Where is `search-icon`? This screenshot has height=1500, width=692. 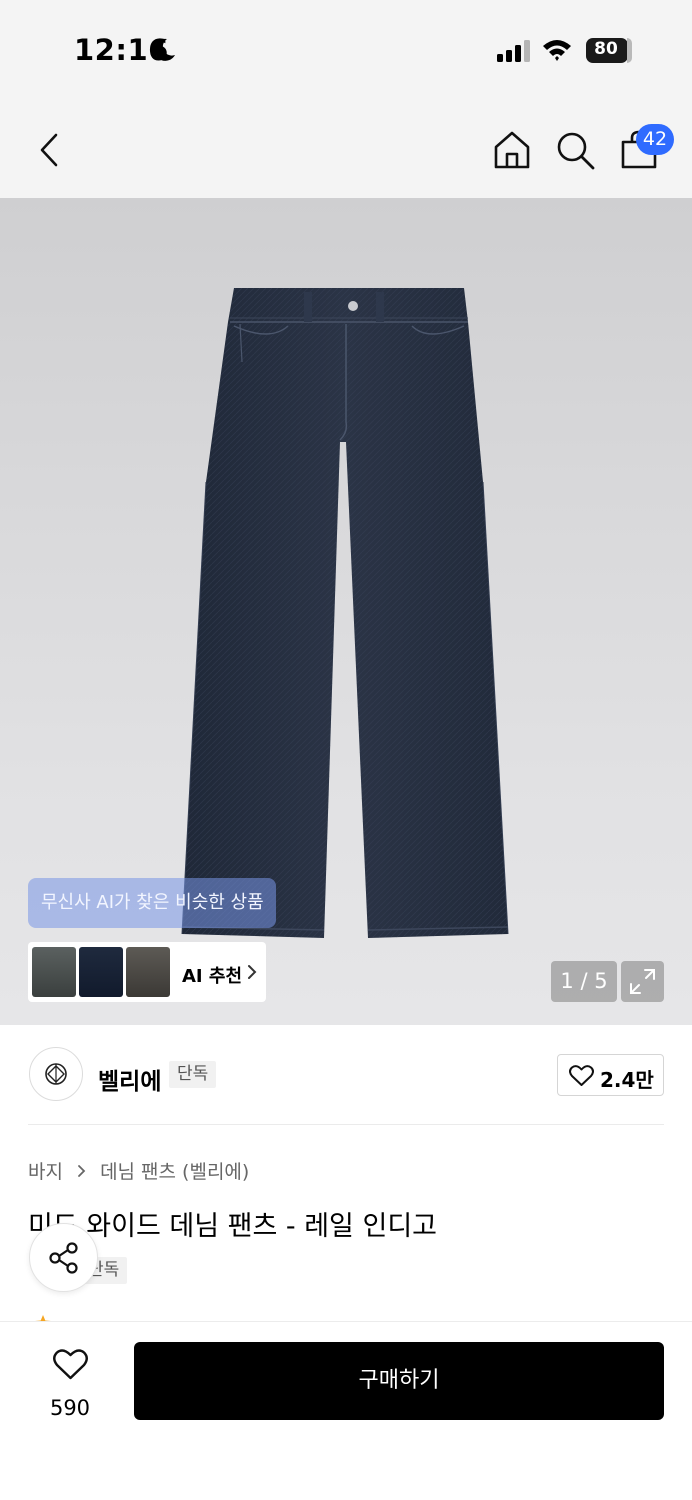 search-icon is located at coordinates (576, 151).